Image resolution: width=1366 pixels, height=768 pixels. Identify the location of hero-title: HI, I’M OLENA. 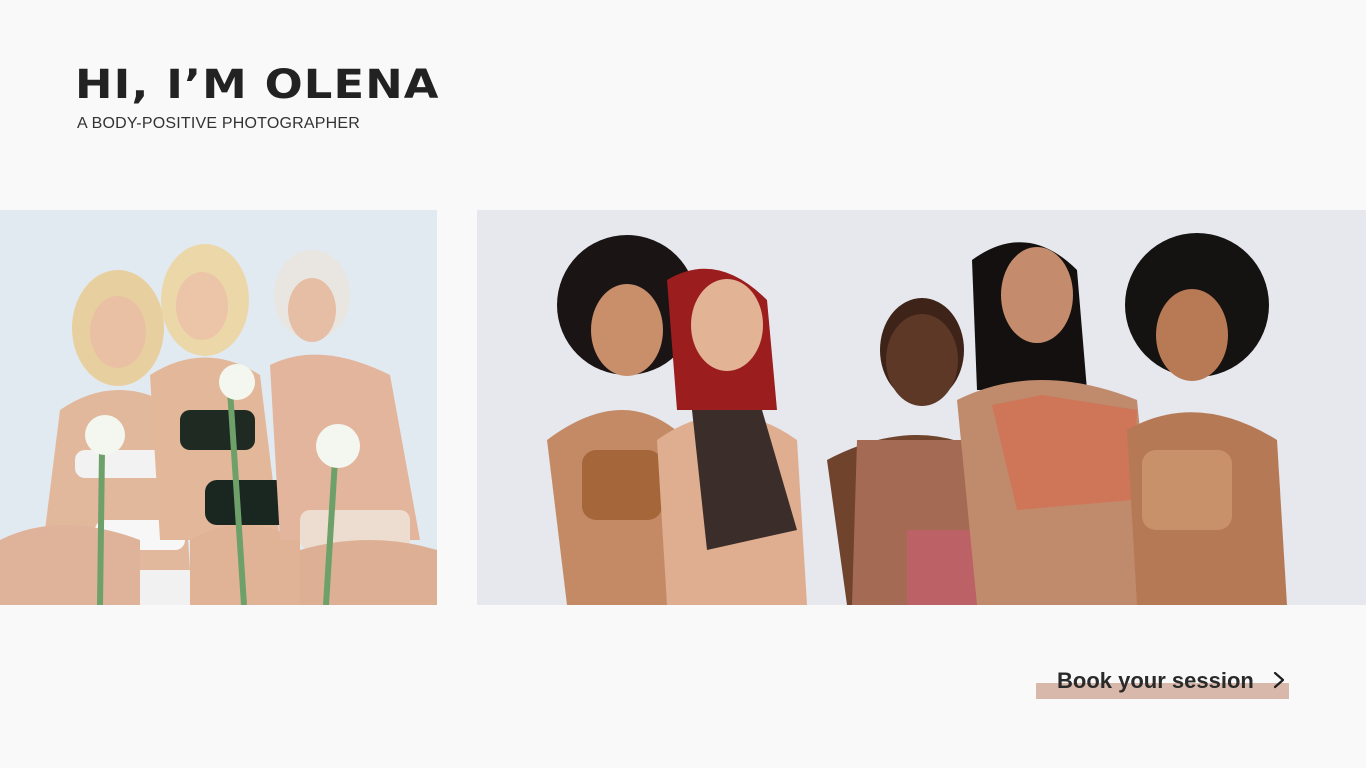
(257, 85).